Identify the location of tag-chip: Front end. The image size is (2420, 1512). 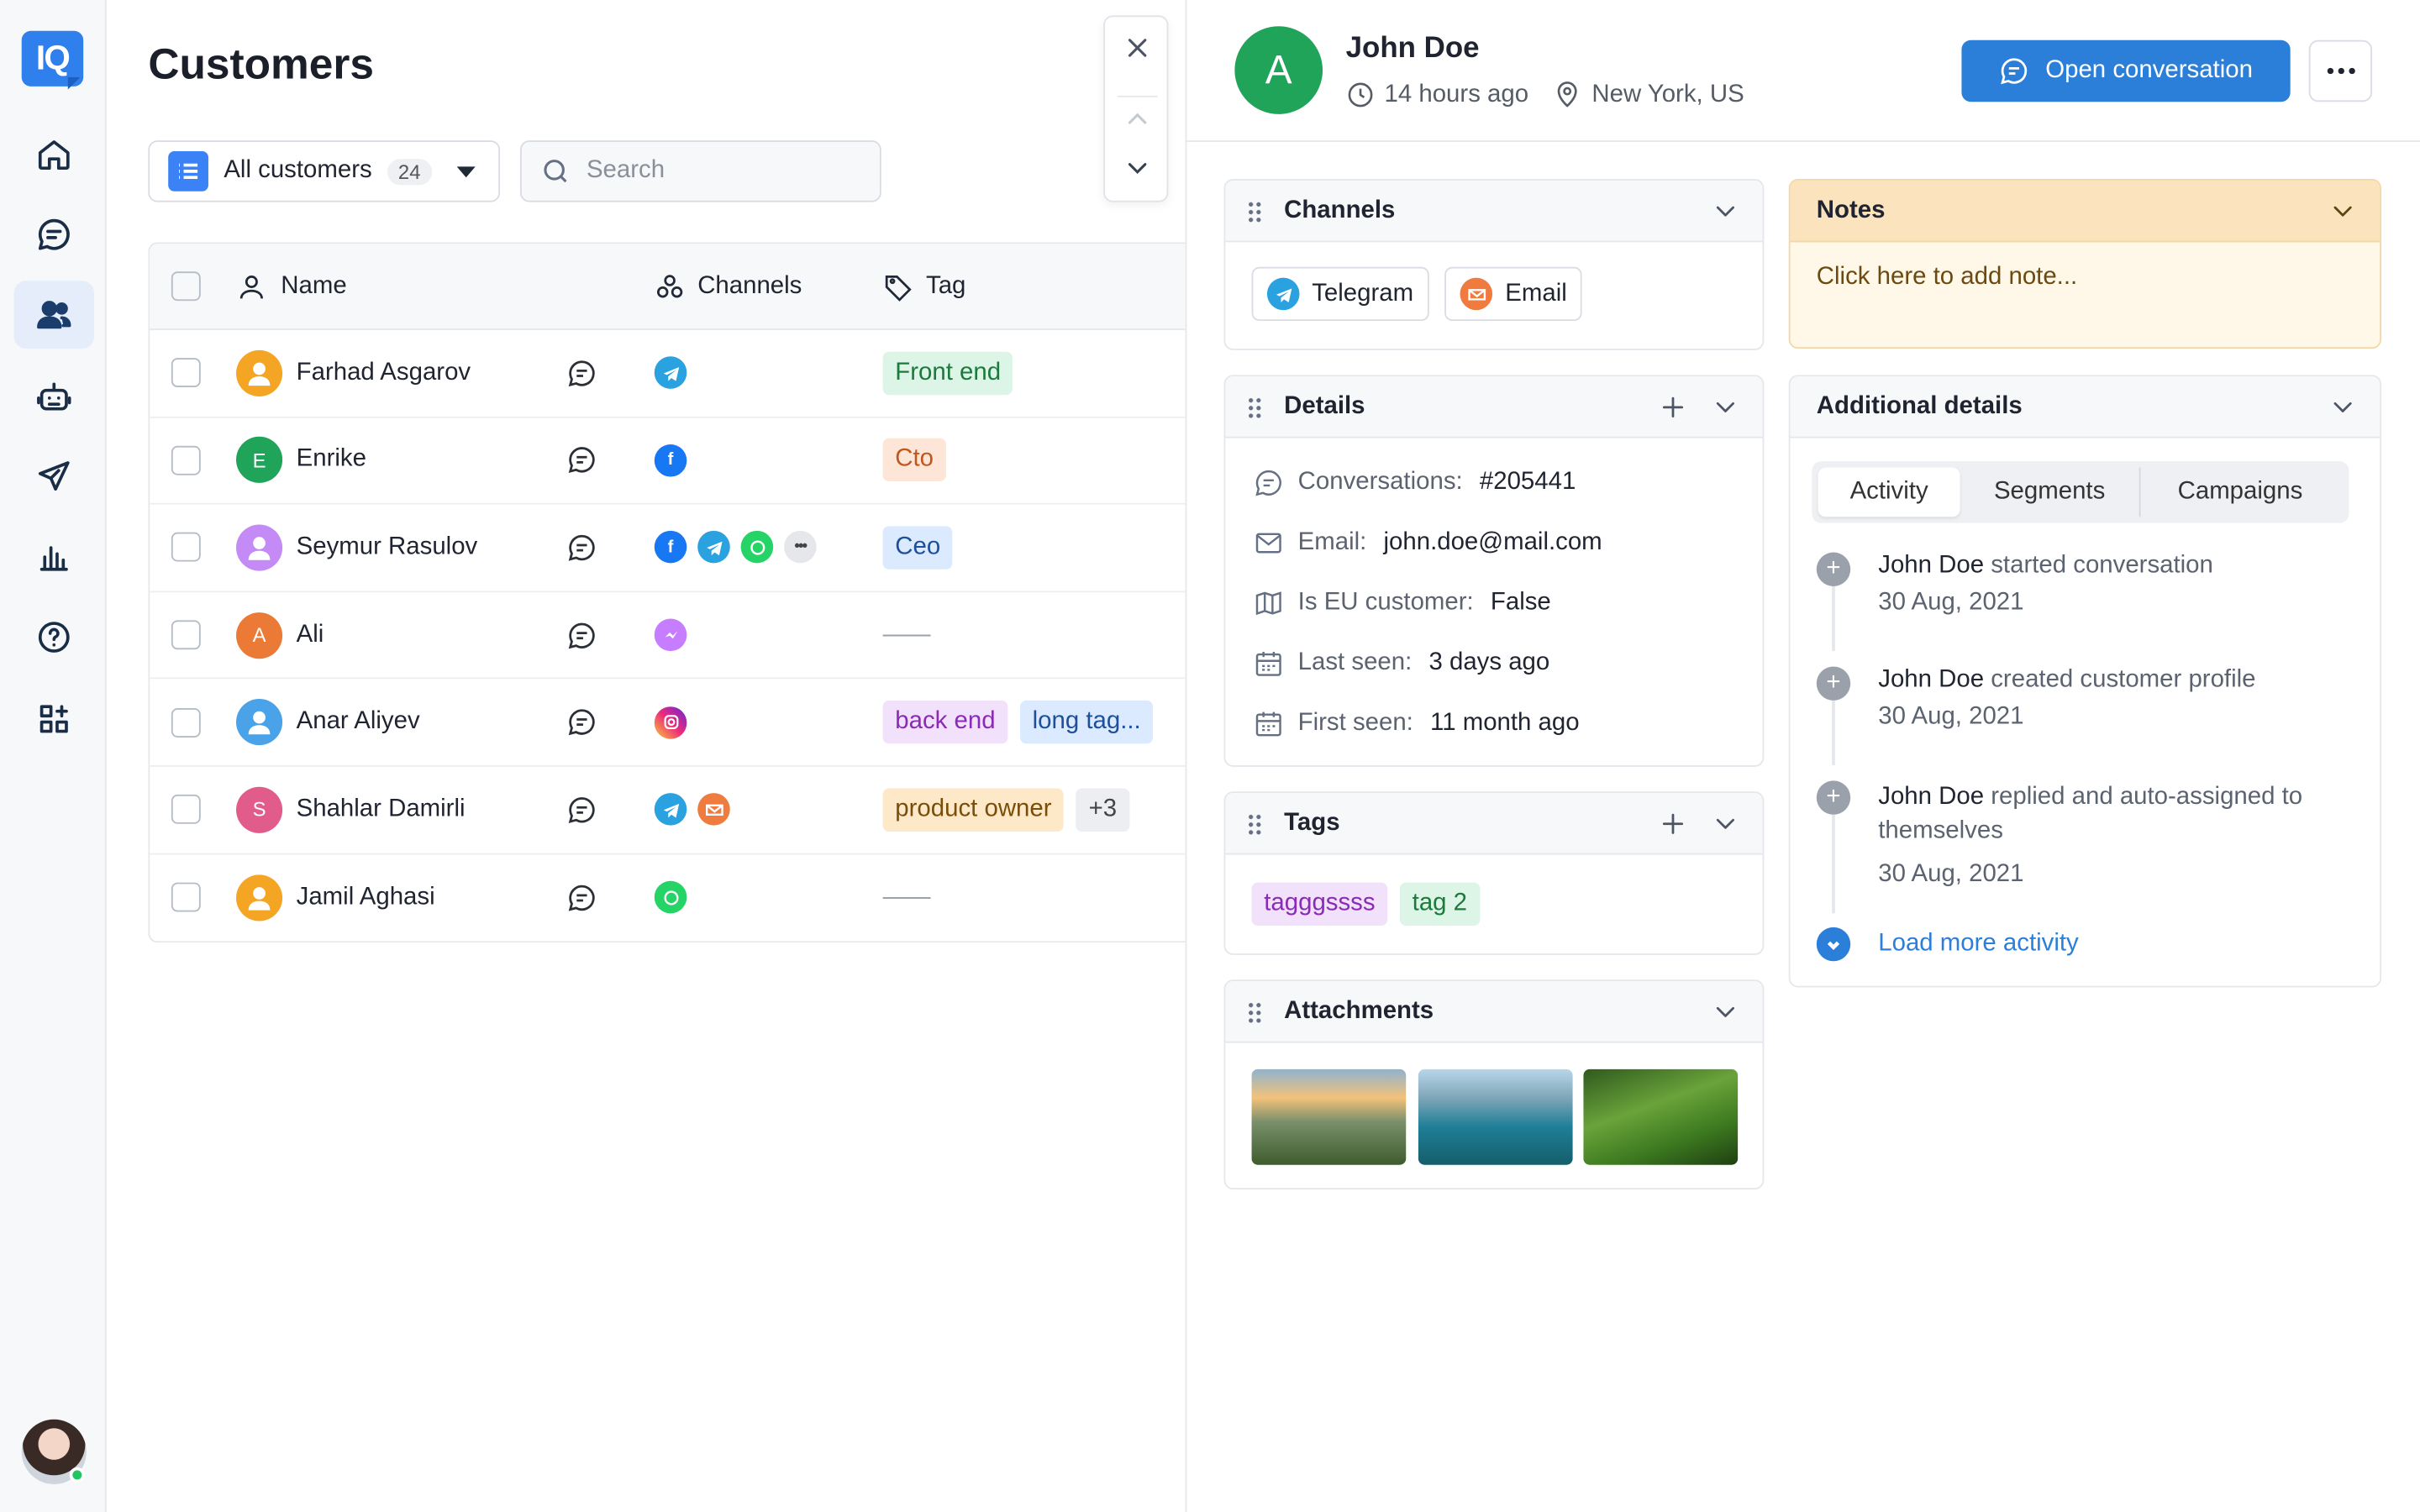
(947, 373).